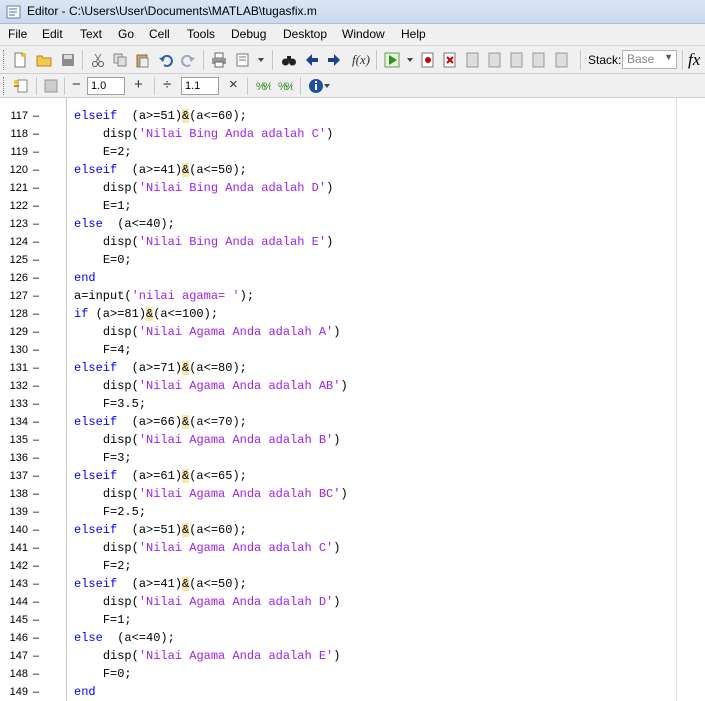 The width and height of the screenshot is (705, 701). Describe the element at coordinates (166, 60) in the screenshot. I see `undo-icon` at that location.